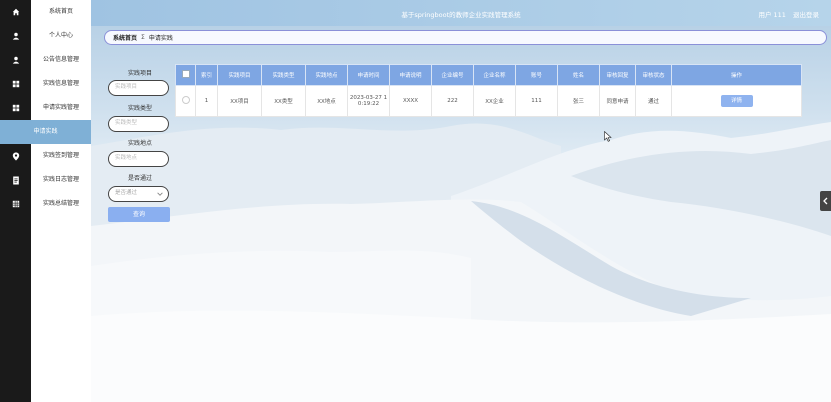 The image size is (831, 402). What do you see at coordinates (139, 178) in the screenshot?
I see `passed-label: 是否通过` at bounding box center [139, 178].